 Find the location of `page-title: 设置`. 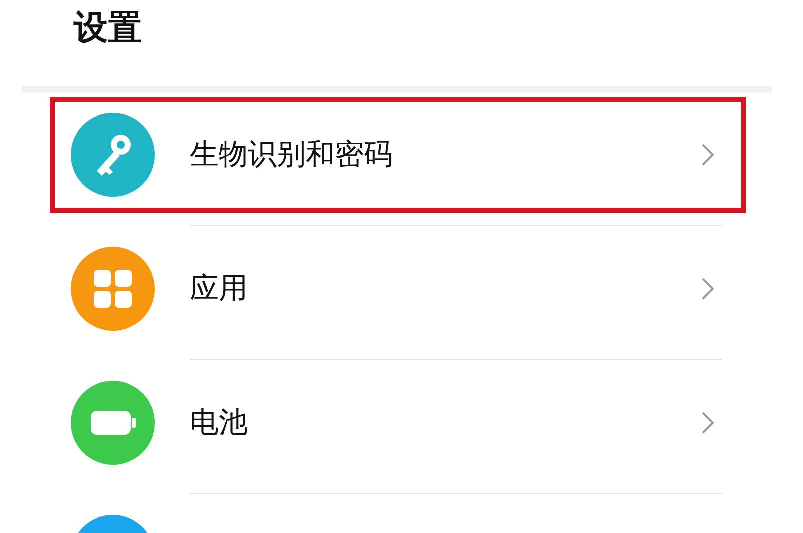

page-title: 设置 is located at coordinates (108, 28).